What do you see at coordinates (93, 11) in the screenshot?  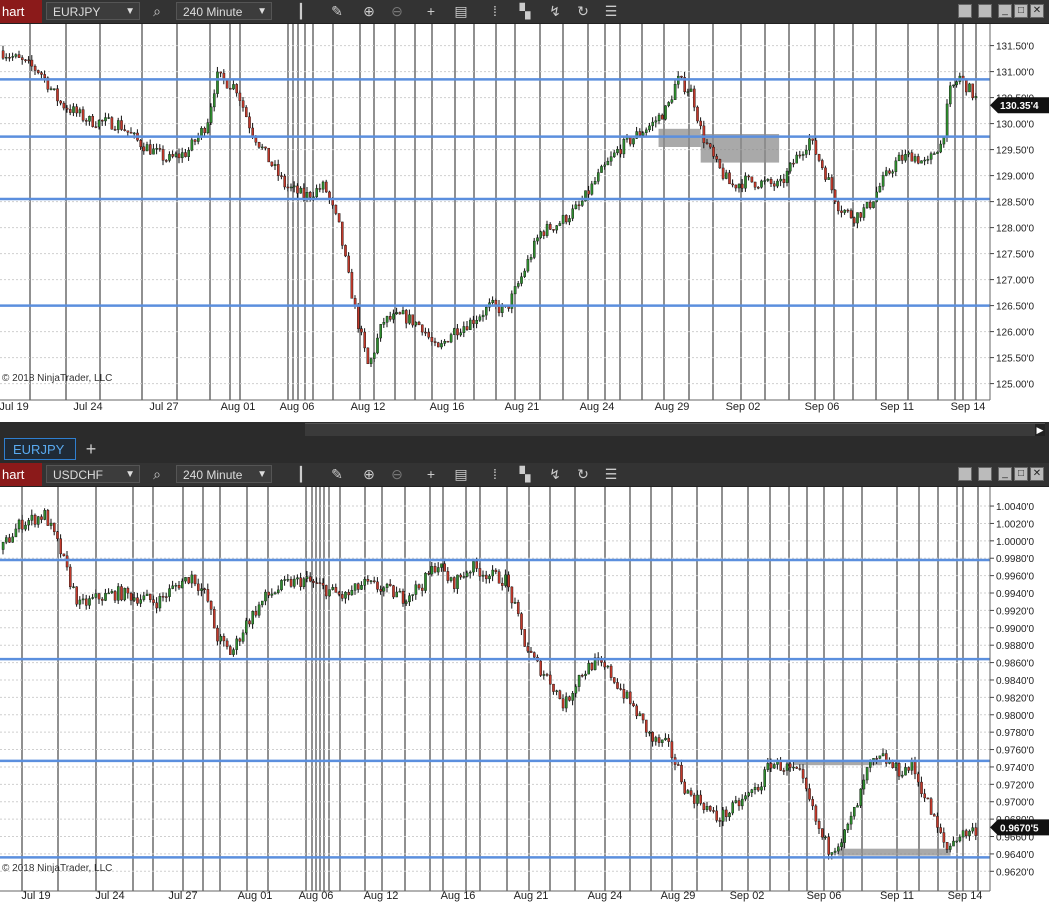 I see `instrument-selector: EURJPY ▼` at bounding box center [93, 11].